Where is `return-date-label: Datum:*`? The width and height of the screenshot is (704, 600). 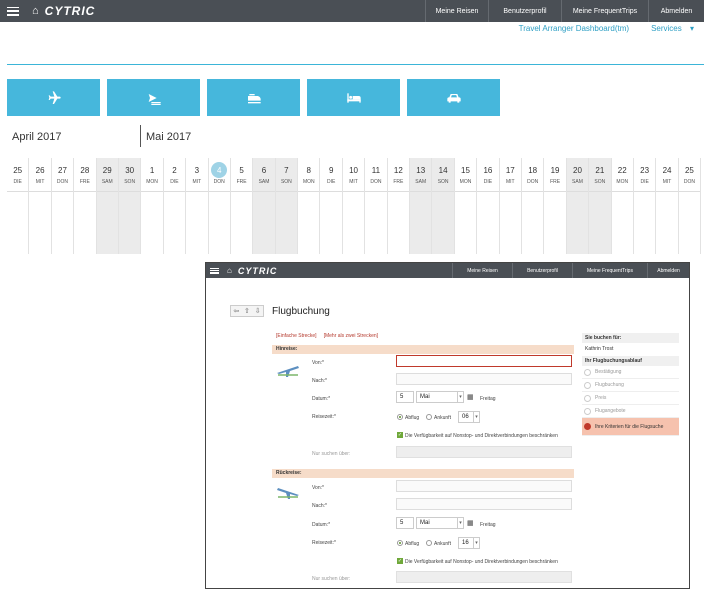 return-date-label: Datum:* is located at coordinates (321, 525).